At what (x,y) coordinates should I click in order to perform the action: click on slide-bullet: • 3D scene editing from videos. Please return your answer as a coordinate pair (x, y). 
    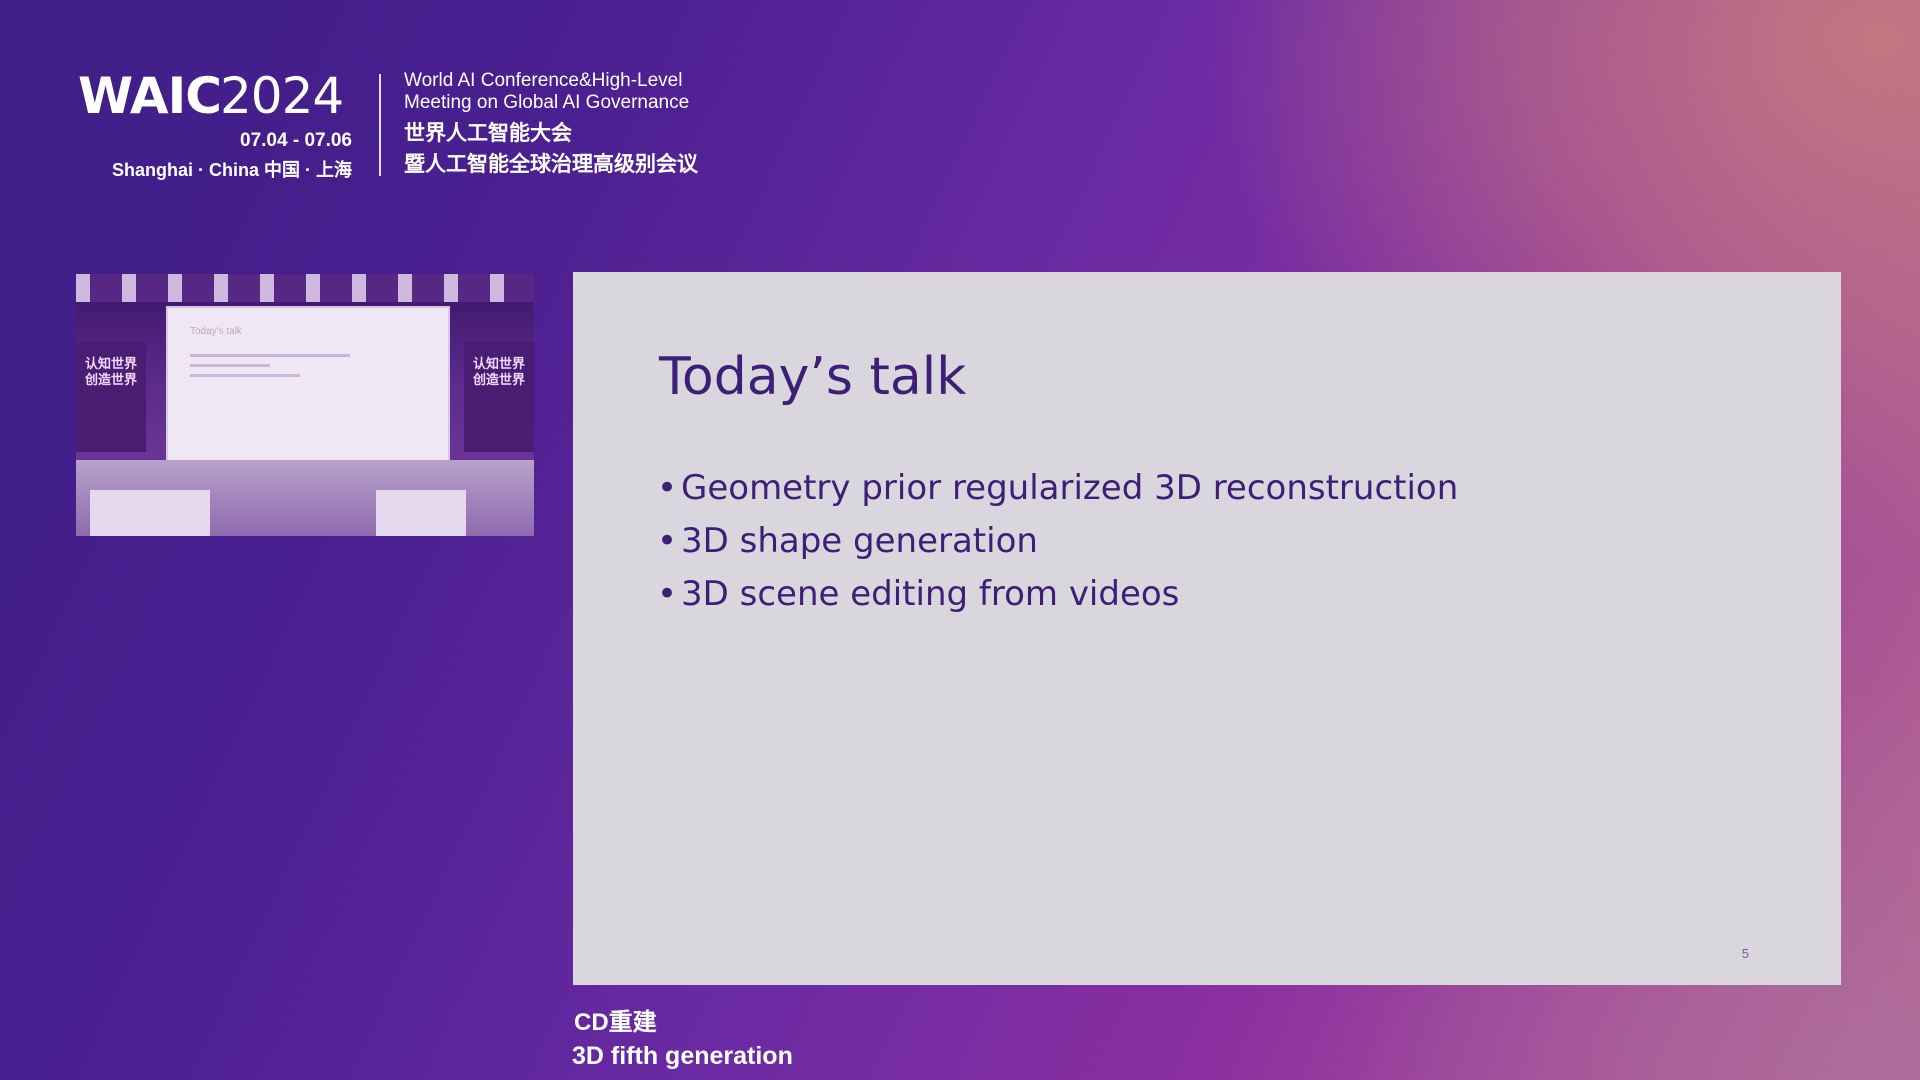
    Looking at the image, I should click on (1057, 594).